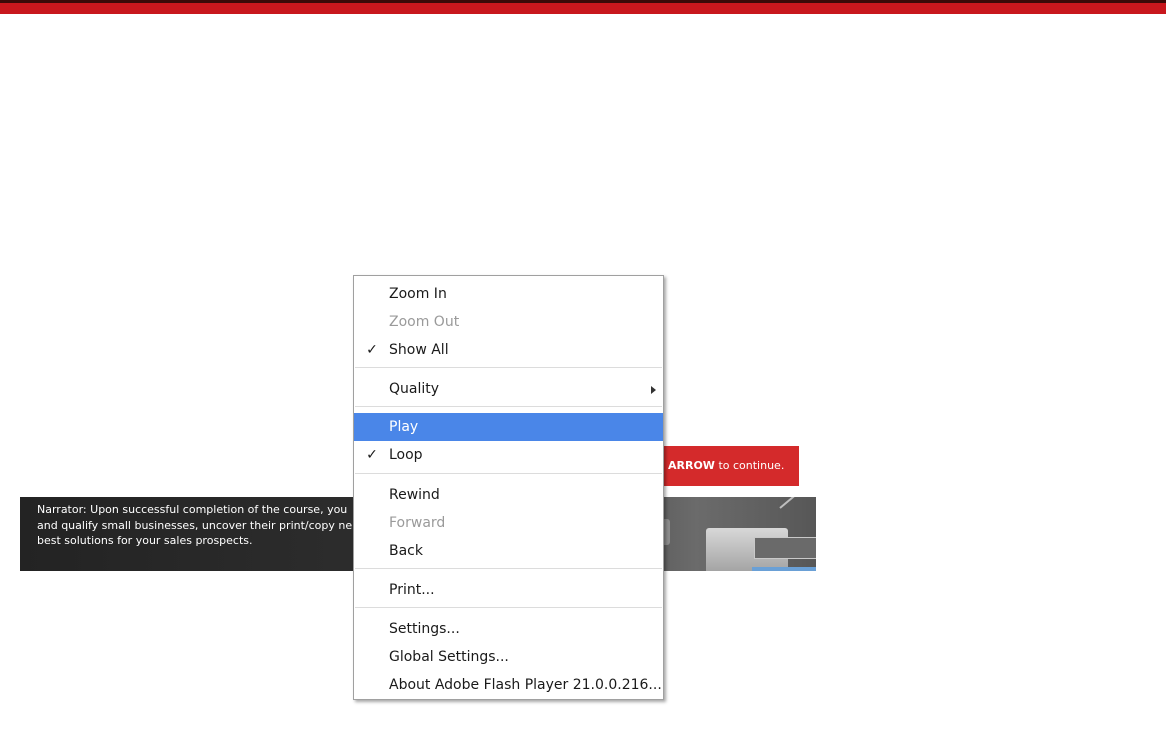 The image size is (1166, 749). I want to click on banner-continue-text: to continue., so click(749, 465).